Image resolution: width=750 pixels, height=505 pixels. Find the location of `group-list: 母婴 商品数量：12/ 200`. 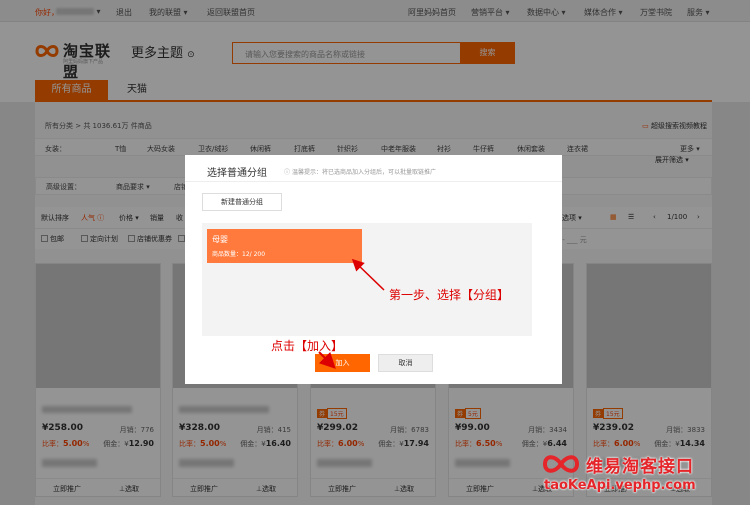

group-list: 母婴 商品数量：12/ 200 is located at coordinates (367, 279).